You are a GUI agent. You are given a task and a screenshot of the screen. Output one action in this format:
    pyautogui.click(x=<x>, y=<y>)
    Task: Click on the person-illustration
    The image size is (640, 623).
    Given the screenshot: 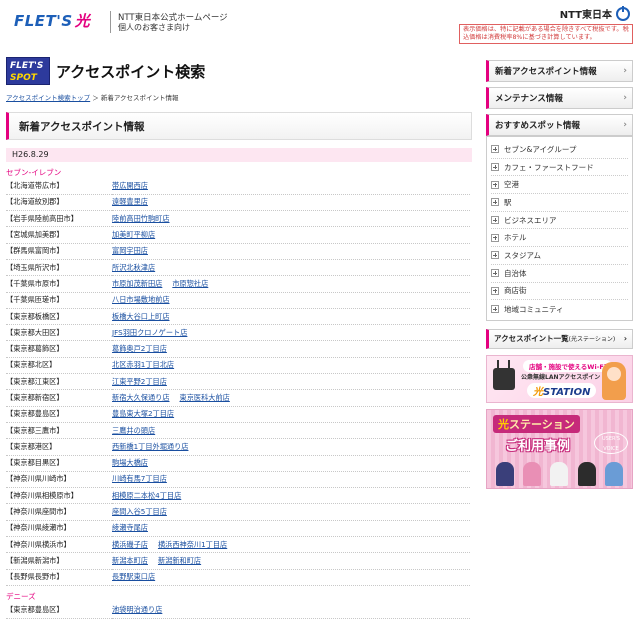 What is the action you would take?
    pyautogui.click(x=614, y=473)
    